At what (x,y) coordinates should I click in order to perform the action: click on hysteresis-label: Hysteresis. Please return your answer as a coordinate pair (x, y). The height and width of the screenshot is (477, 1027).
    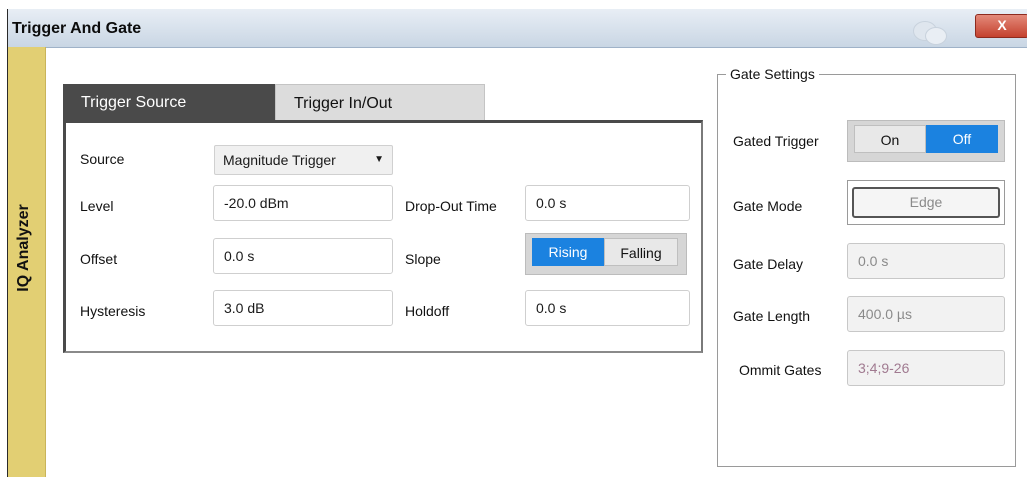
    Looking at the image, I should click on (113, 311).